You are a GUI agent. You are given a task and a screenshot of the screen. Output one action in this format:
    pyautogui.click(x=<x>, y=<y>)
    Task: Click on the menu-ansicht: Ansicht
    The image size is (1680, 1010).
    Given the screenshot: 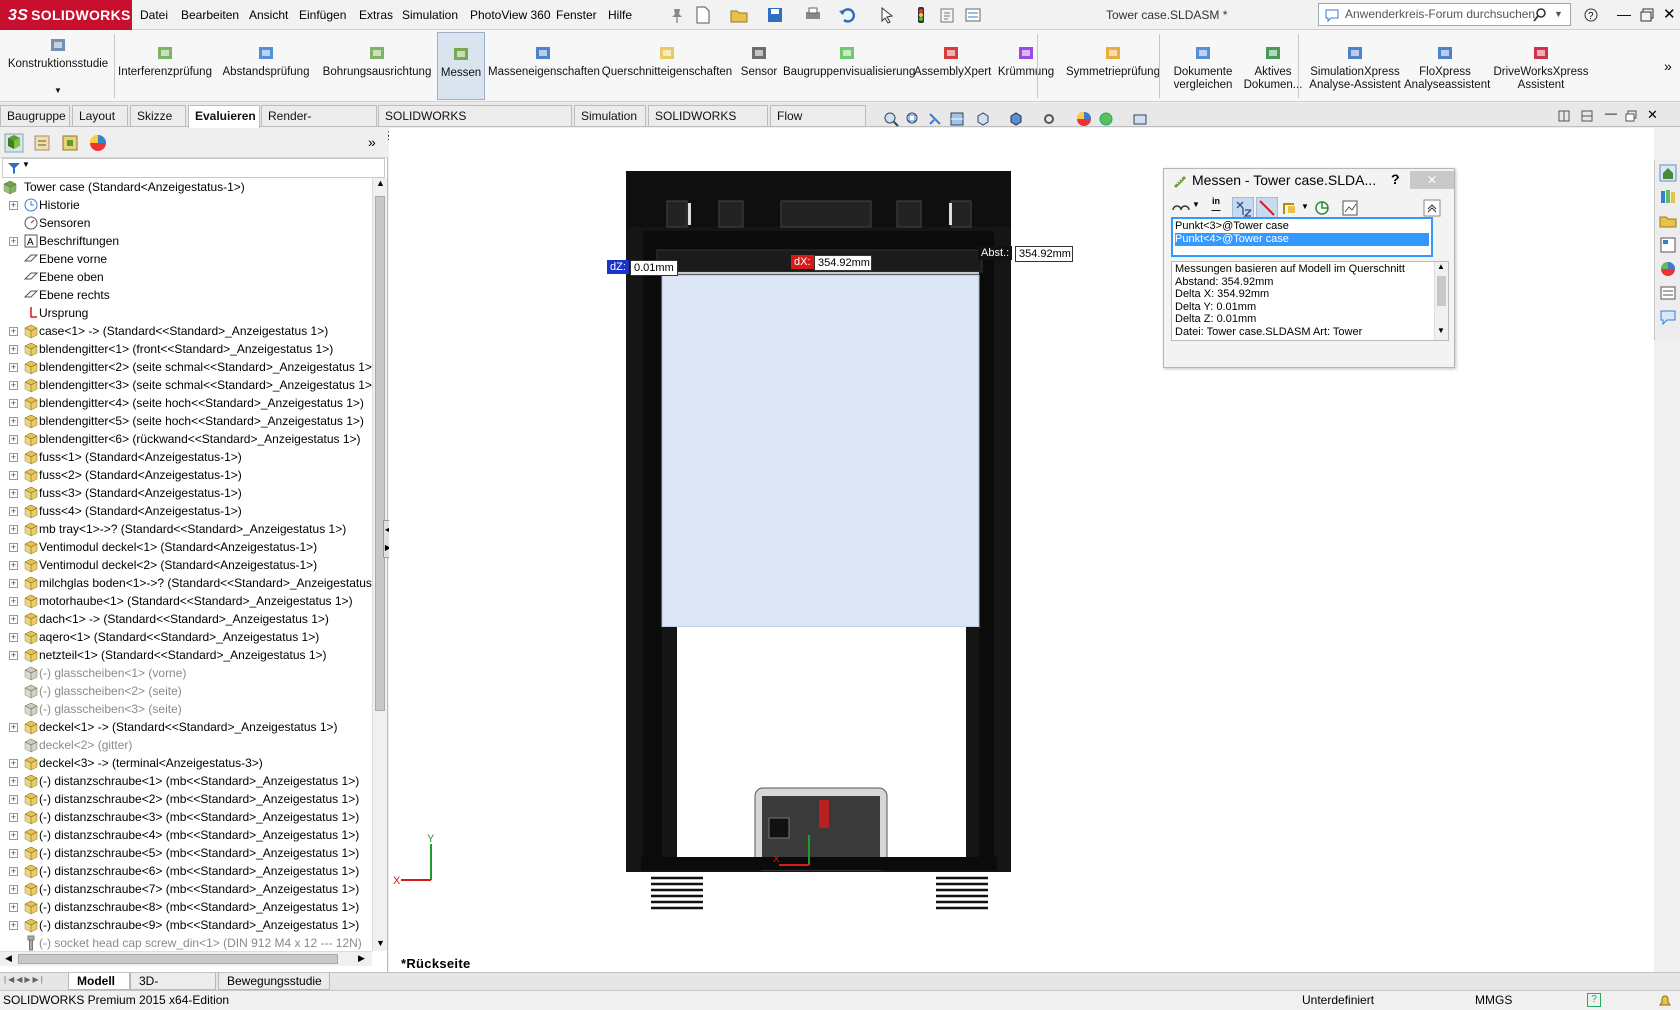 What is the action you would take?
    pyautogui.click(x=268, y=15)
    